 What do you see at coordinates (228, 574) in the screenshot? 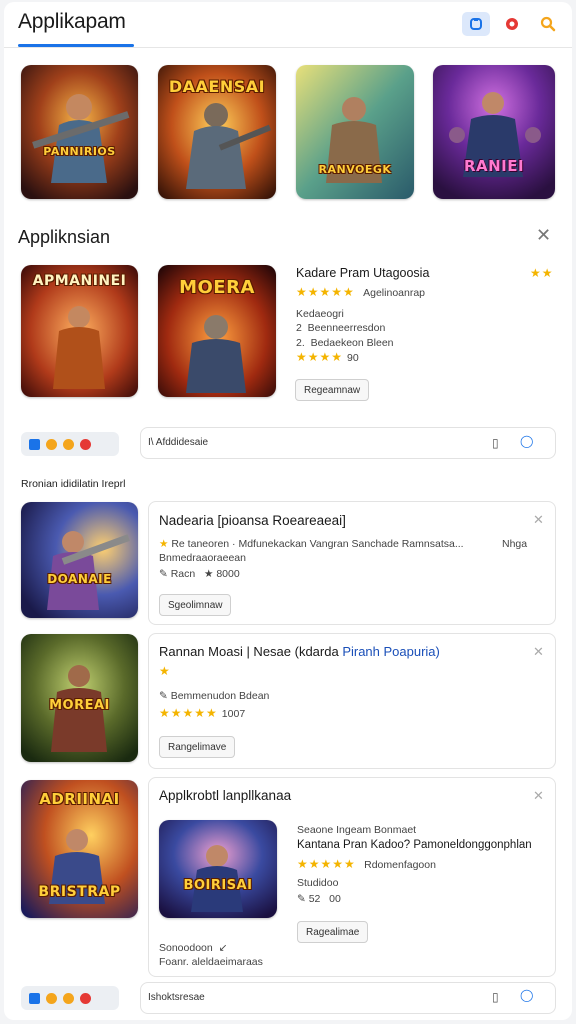
I see `stat-b: 8000` at bounding box center [228, 574].